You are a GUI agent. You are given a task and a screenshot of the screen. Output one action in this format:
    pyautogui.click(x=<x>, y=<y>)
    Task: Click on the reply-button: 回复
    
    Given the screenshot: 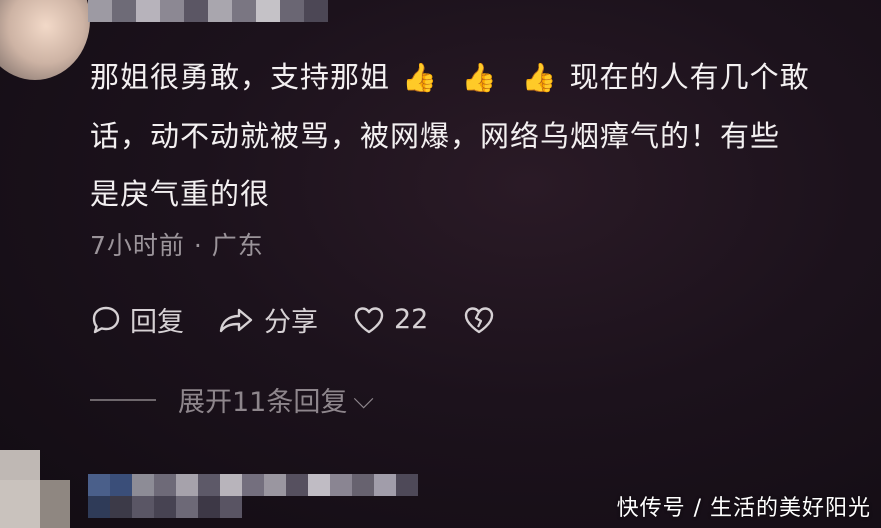 What is the action you would take?
    pyautogui.click(x=137, y=319)
    